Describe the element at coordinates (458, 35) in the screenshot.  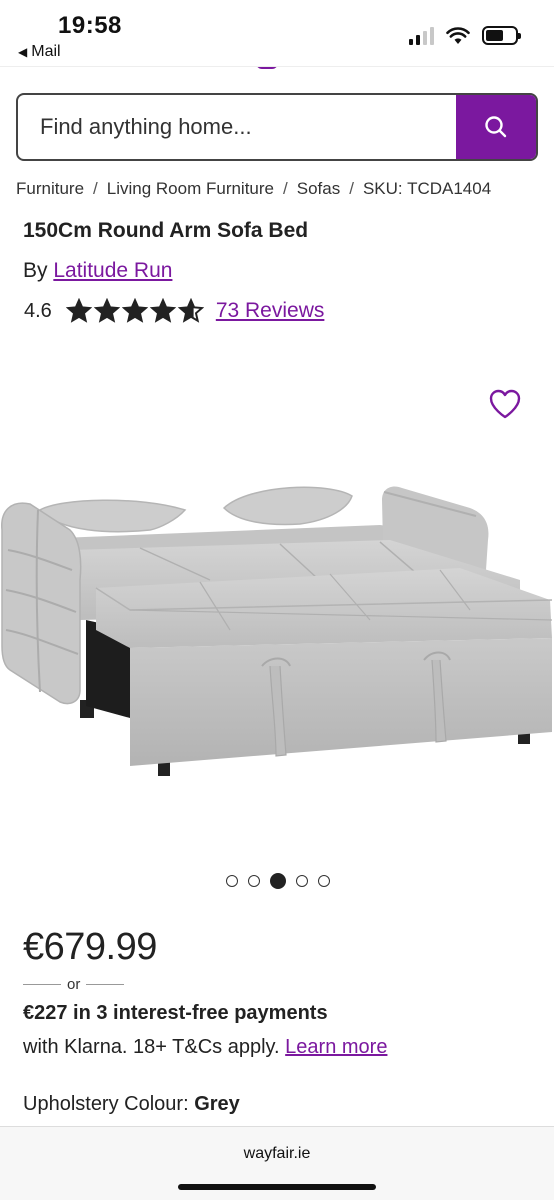
I see `wifi-icon` at that location.